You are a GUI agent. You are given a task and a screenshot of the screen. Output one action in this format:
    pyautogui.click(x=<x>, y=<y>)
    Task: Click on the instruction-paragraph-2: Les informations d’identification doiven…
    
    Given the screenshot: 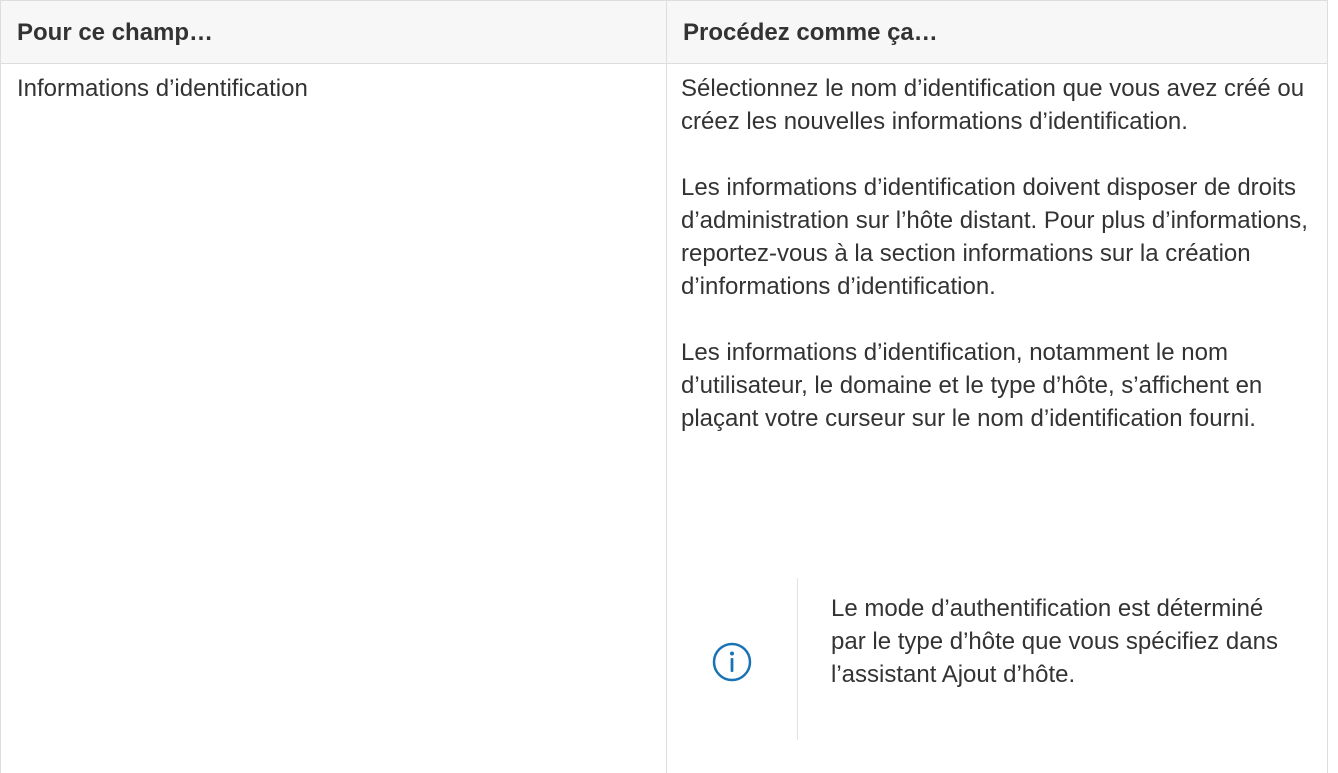 What is the action you would take?
    pyautogui.click(x=994, y=237)
    